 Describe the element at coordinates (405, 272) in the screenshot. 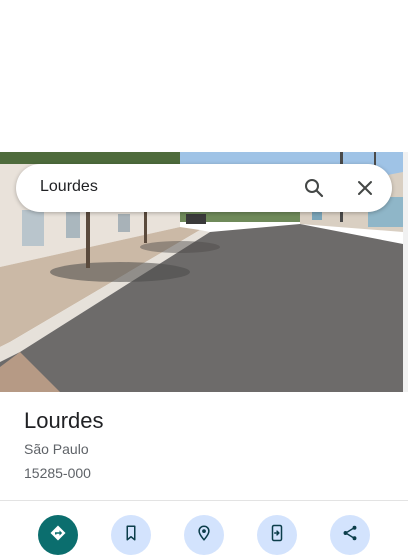

I see `photo-edge` at that location.